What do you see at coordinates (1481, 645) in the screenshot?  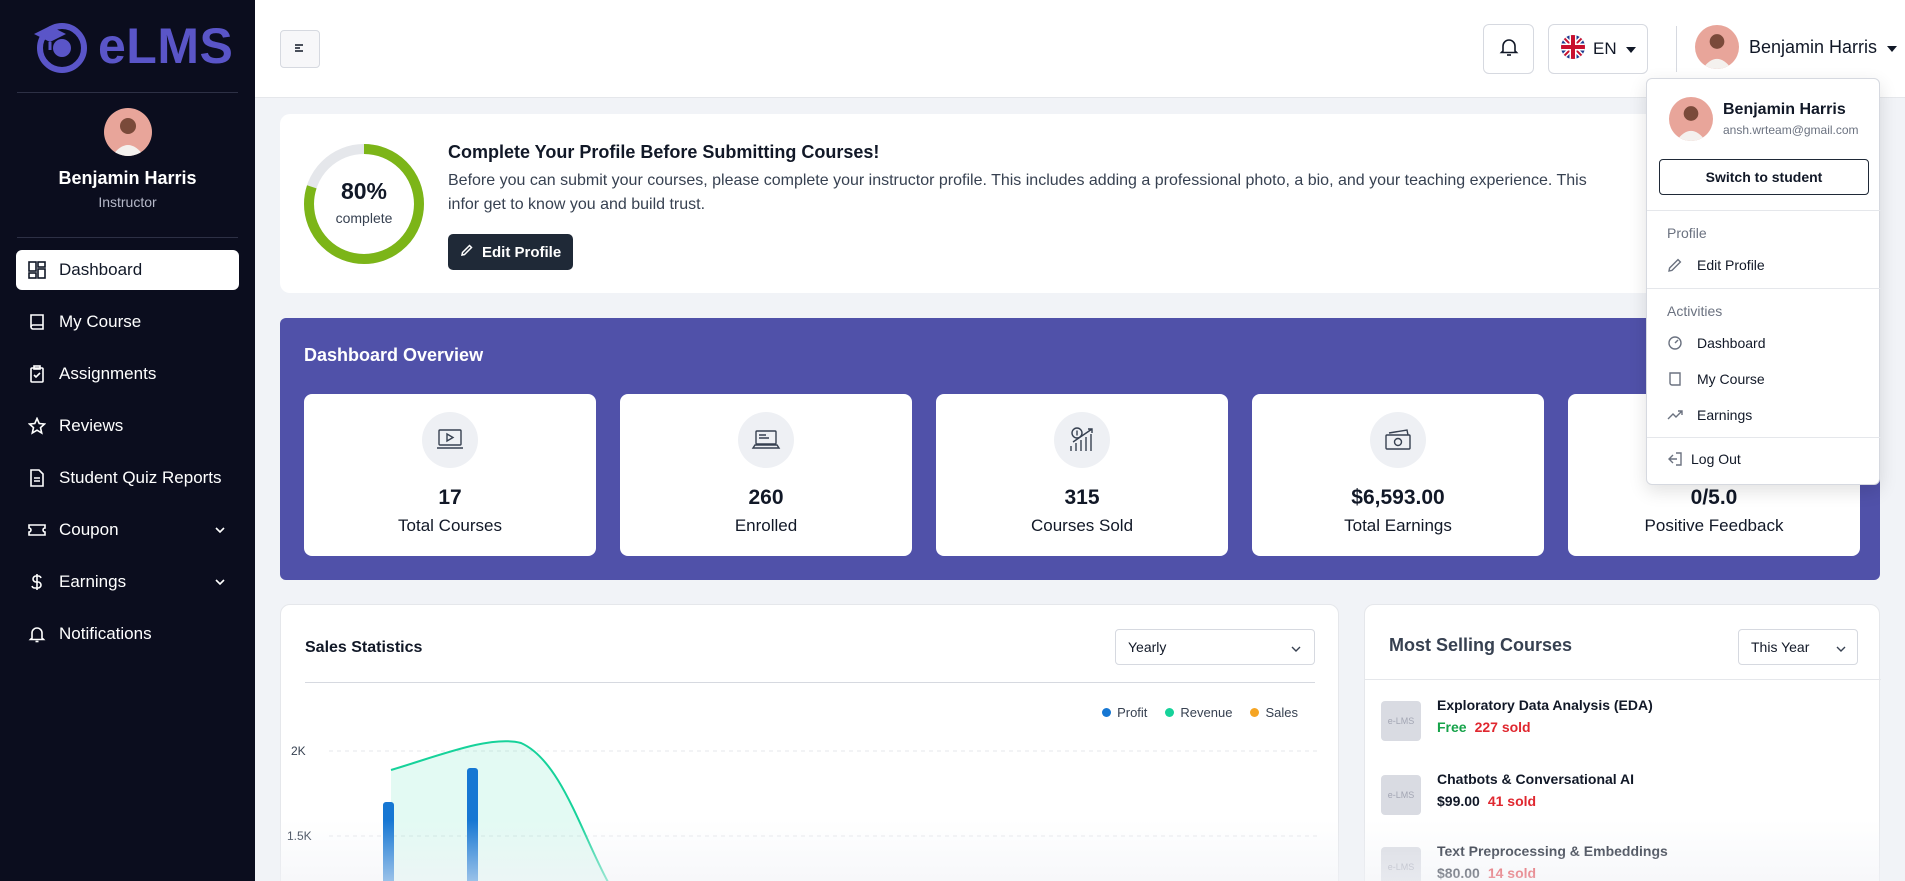 I see `most-selling-title: Most Selling Courses` at bounding box center [1481, 645].